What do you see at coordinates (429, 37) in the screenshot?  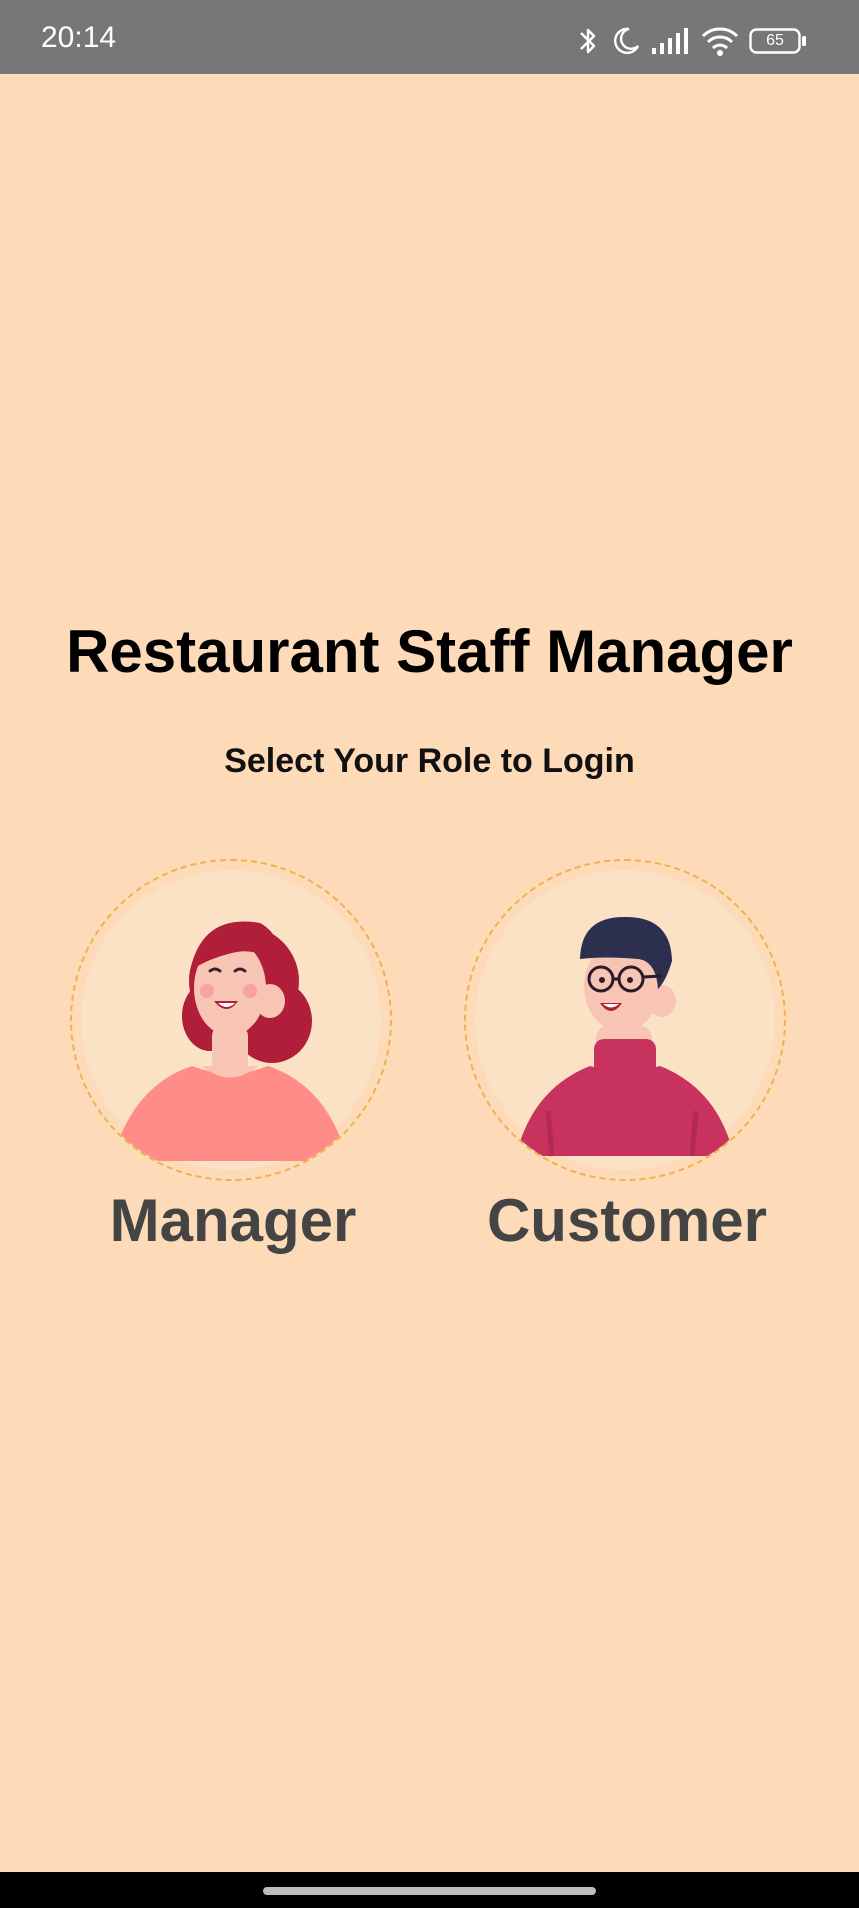 I see `status-bar: 20:14 65` at bounding box center [429, 37].